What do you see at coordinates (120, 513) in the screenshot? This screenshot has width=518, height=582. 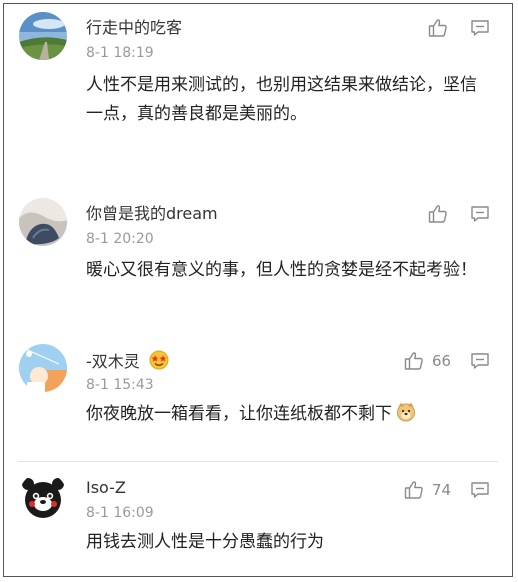 I see `comment-timestamp: 8-1 16:09` at bounding box center [120, 513].